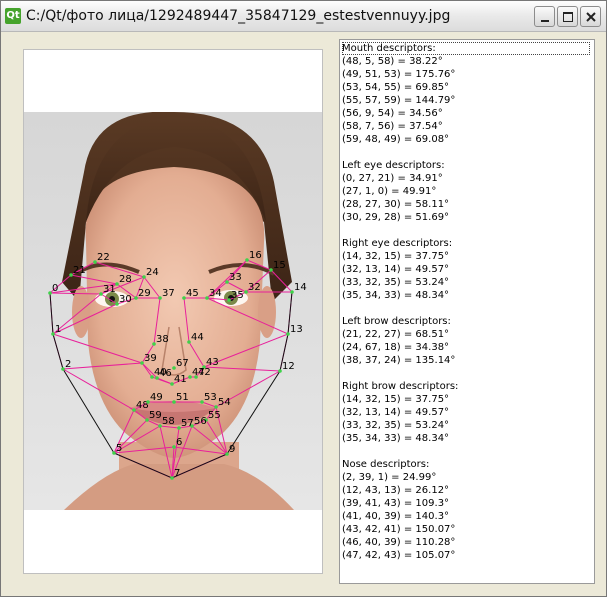 The height and width of the screenshot is (597, 607). What do you see at coordinates (125, 279) in the screenshot?
I see `landmark-label: 28` at bounding box center [125, 279].